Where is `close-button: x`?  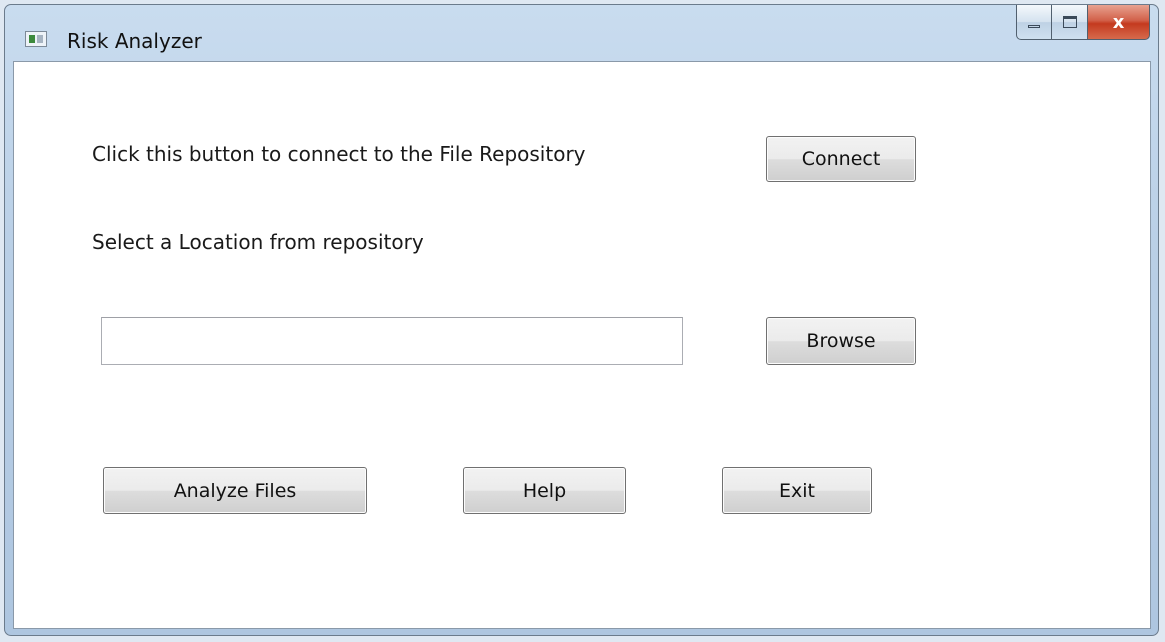
close-button: x is located at coordinates (1119, 22).